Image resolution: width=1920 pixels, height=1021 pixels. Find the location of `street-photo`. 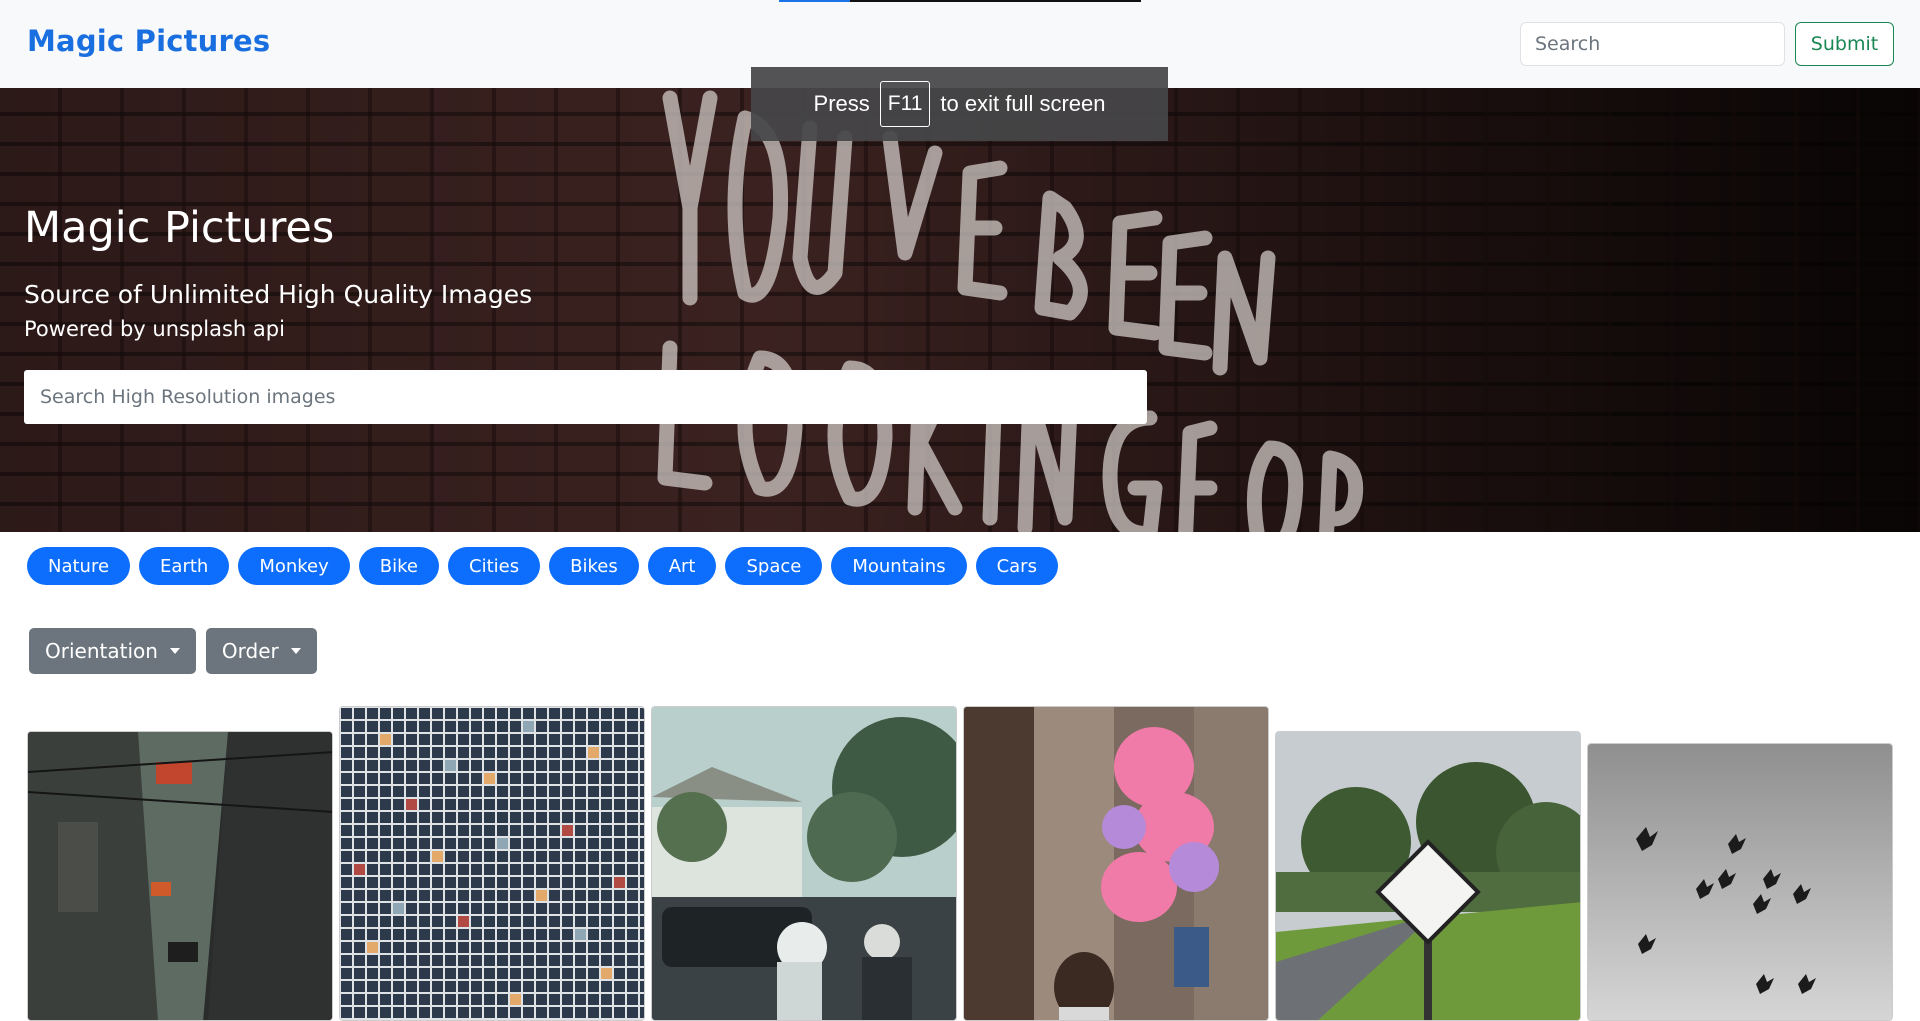

street-photo is located at coordinates (804, 863).